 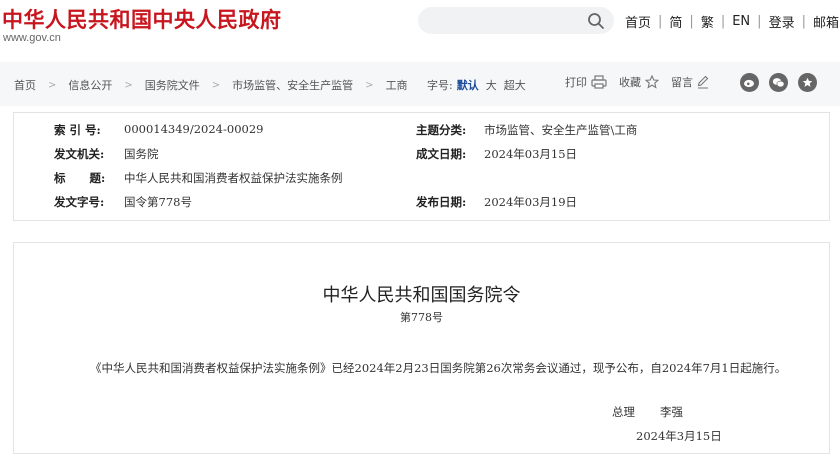 What do you see at coordinates (233, 178) in the screenshot?
I see `title-value: 中华人民共和国消费者权益保护法实施条例` at bounding box center [233, 178].